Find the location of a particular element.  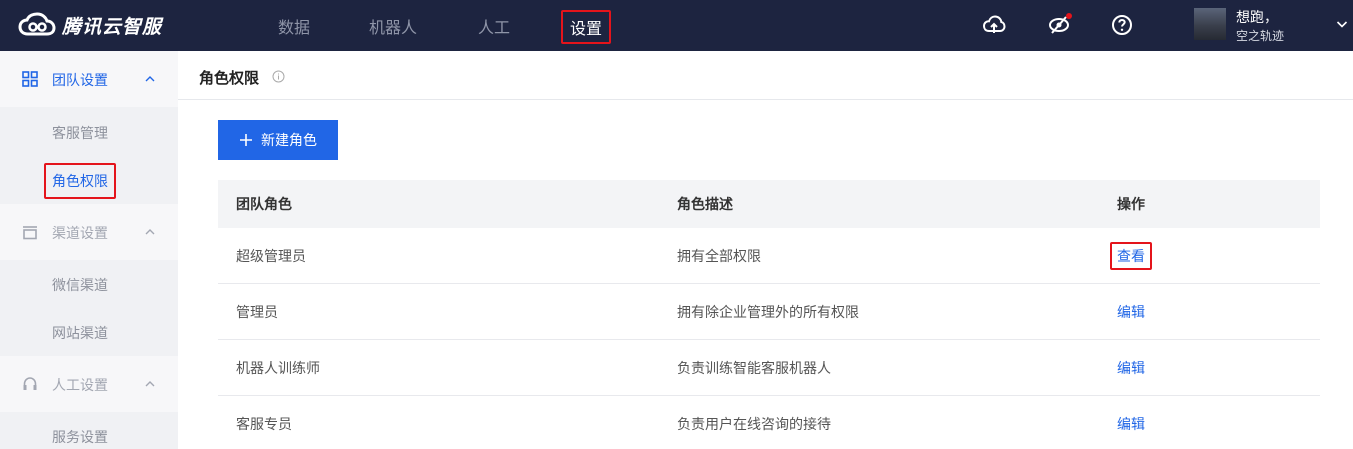

sidebar-item-wechat-channel: 微信渠道 is located at coordinates (80, 285).